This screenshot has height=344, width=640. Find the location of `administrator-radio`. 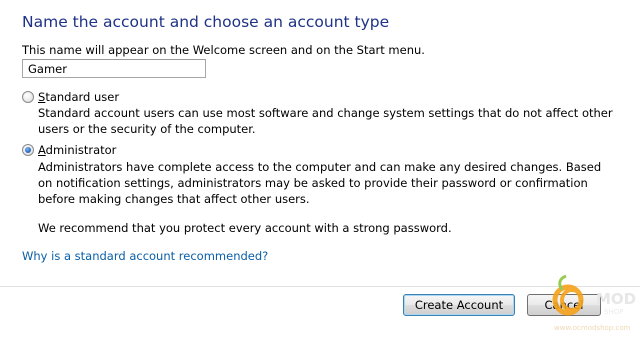

administrator-radio is located at coordinates (28, 150).